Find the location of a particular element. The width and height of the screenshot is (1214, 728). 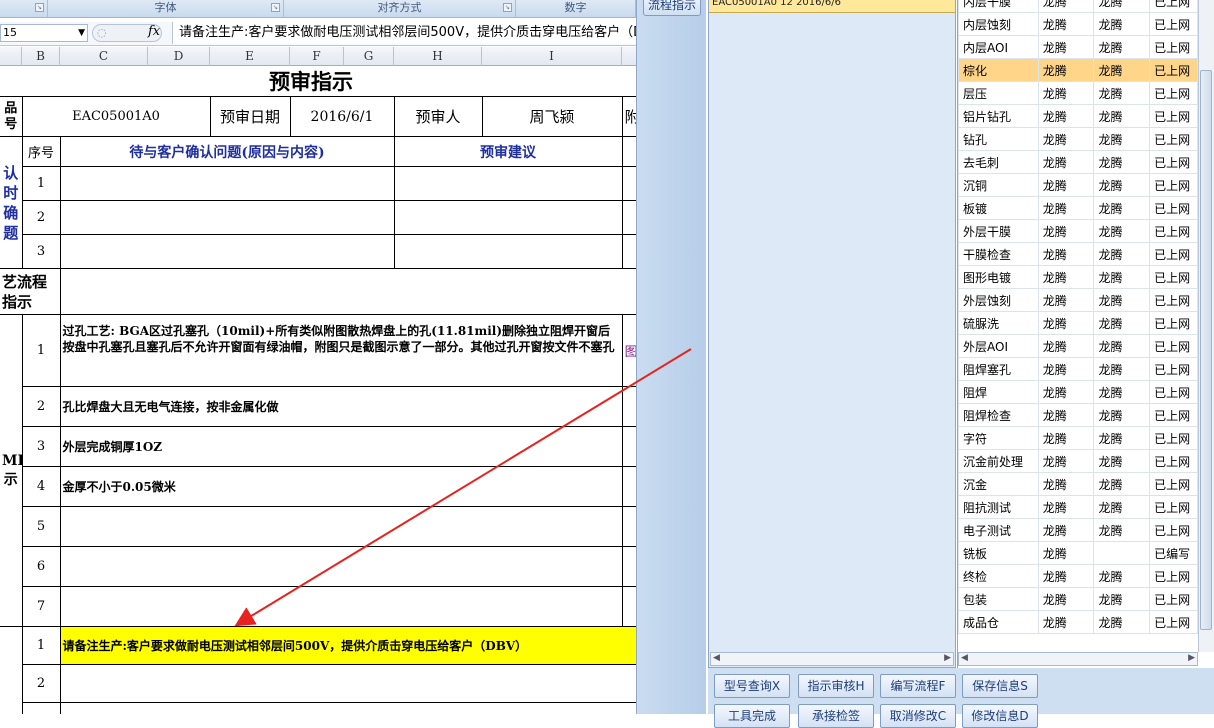

process-row: 阻焊塞孔 龙腾 龙腾 已上网 is located at coordinates (1078, 369).